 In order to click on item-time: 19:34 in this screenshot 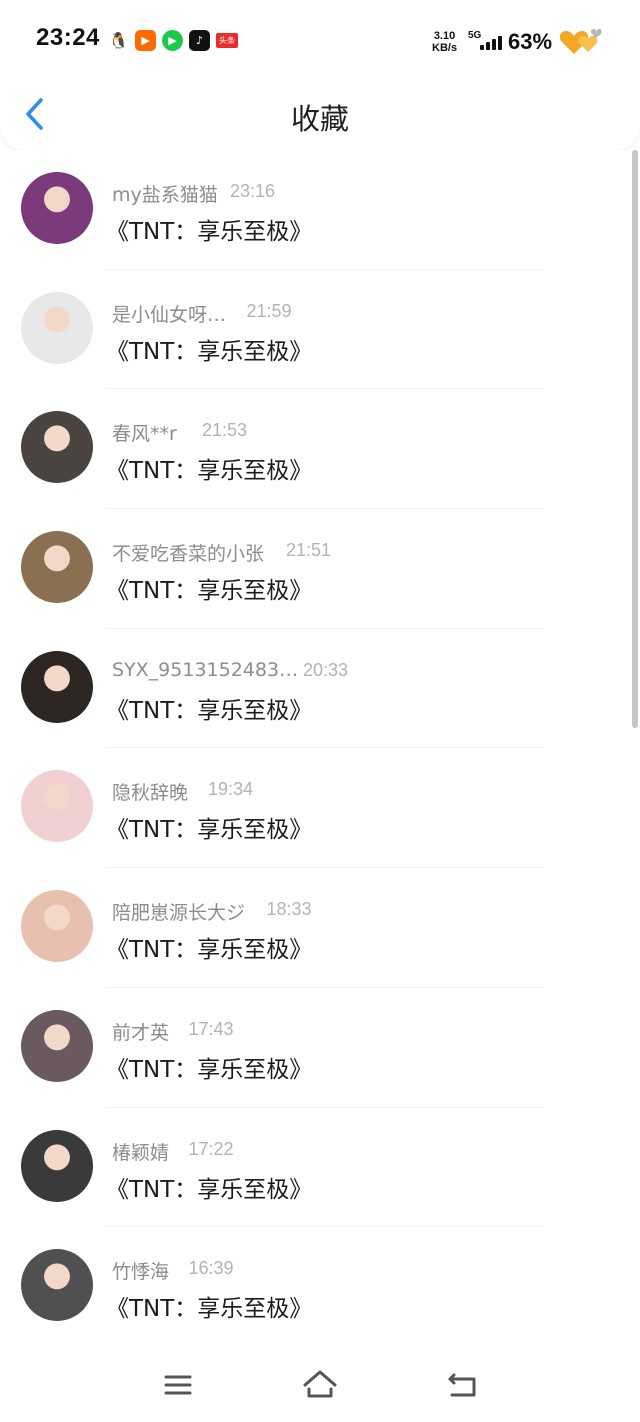, I will do `click(231, 789)`.